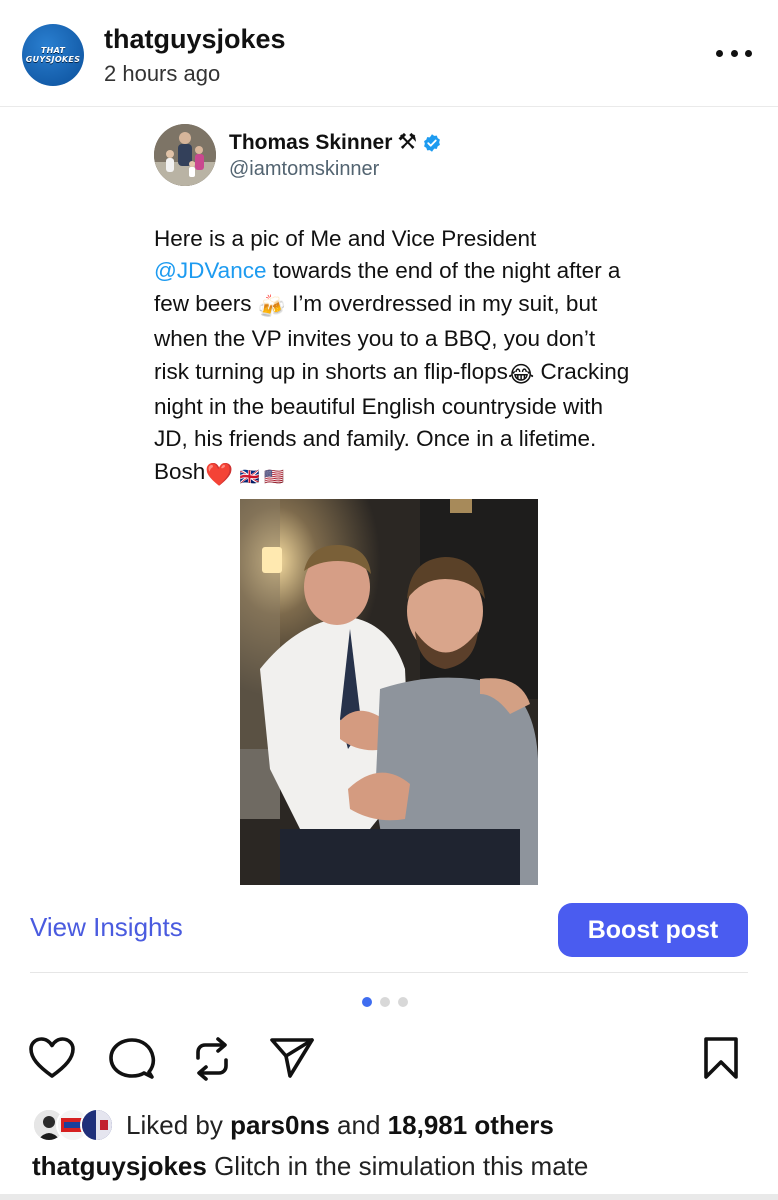 This screenshot has height=1200, width=778. I want to click on liker-avatar, so click(97, 1125).